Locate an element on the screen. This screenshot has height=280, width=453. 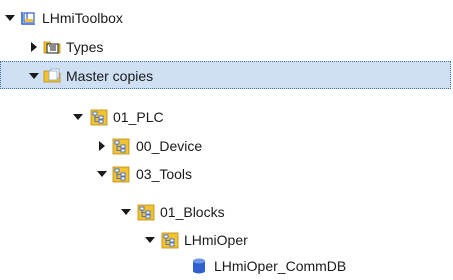
types-folder-icon is located at coordinates (52, 47).